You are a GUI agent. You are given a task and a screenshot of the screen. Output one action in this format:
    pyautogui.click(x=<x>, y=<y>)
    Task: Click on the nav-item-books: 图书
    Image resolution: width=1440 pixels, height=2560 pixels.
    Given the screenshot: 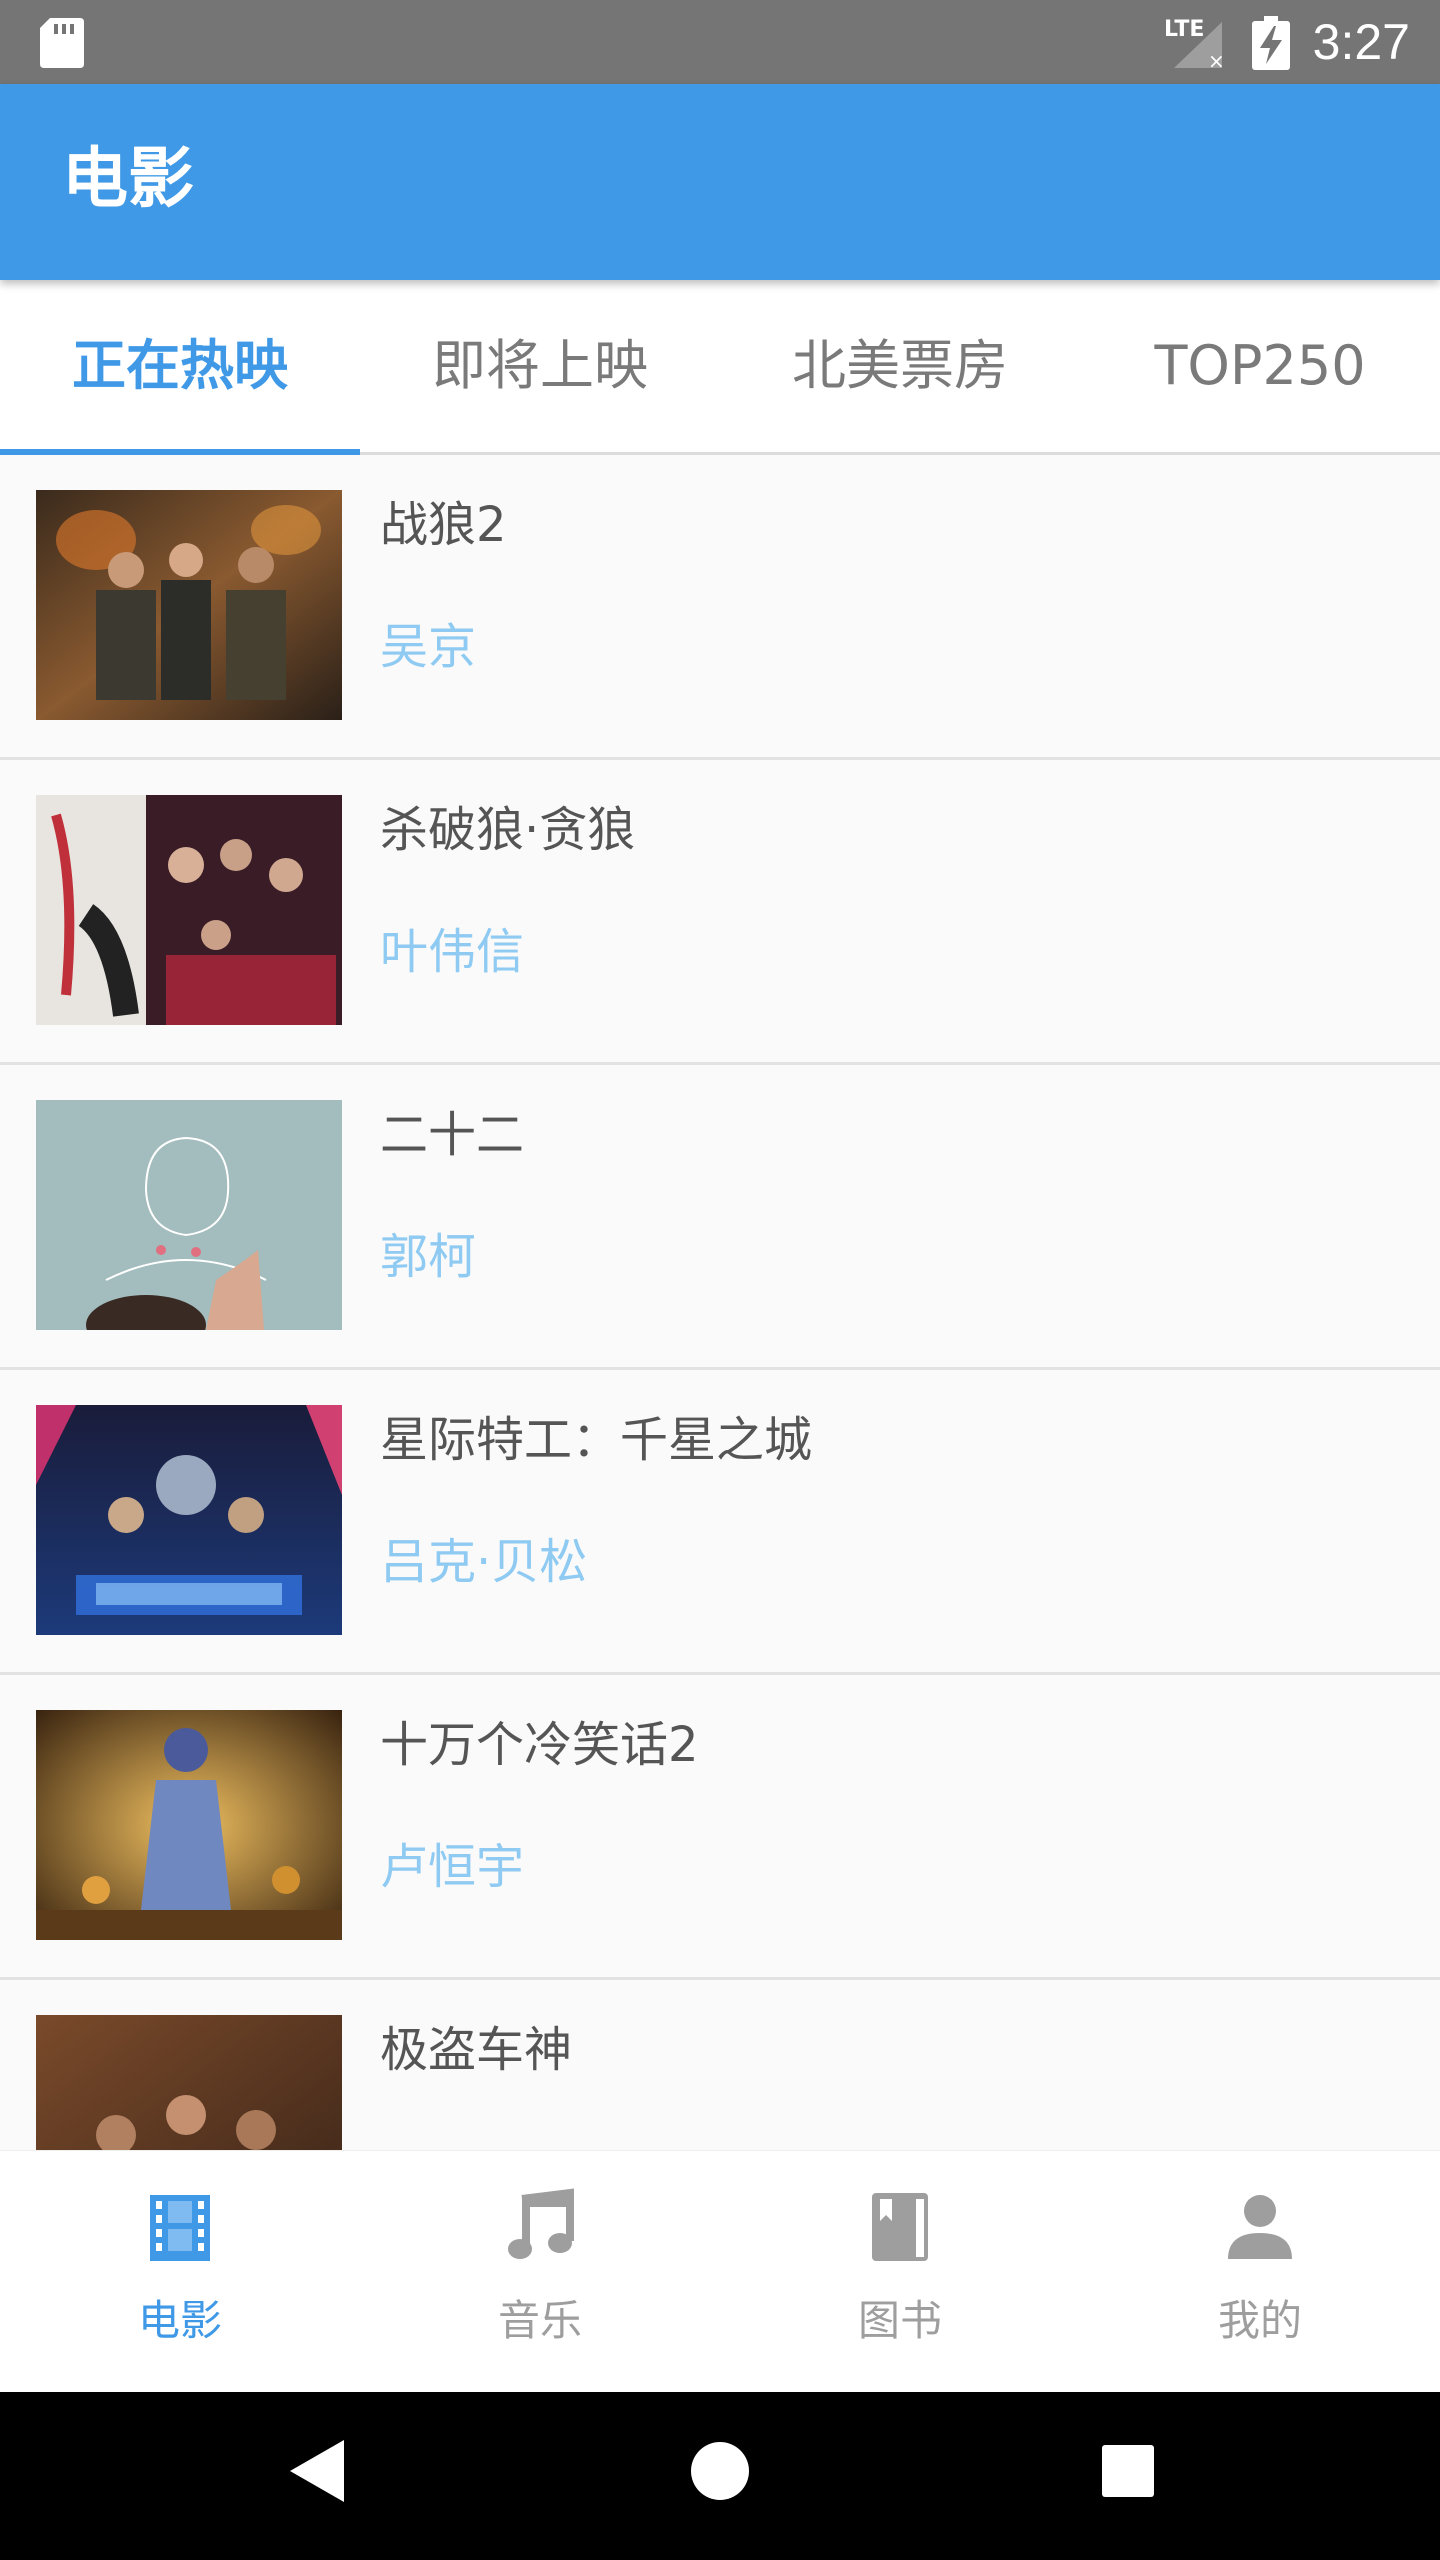 What is the action you would take?
    pyautogui.click(x=900, y=2272)
    